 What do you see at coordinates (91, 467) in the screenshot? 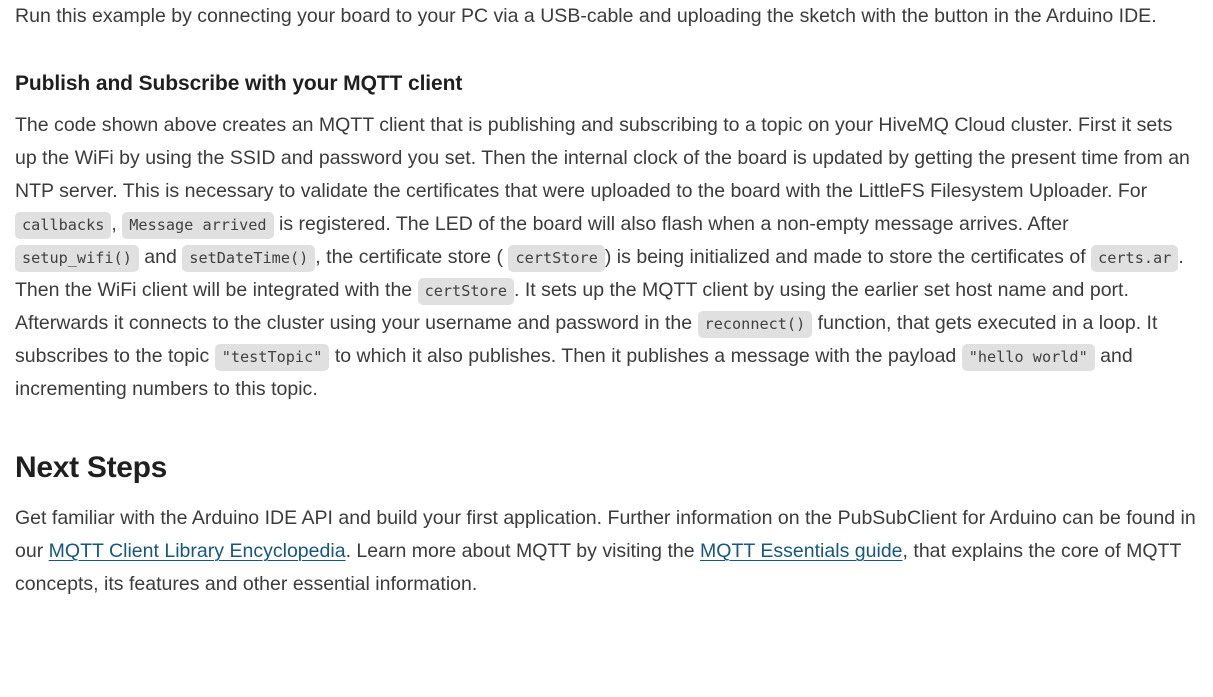
I see `next-steps-heading: Next Steps` at bounding box center [91, 467].